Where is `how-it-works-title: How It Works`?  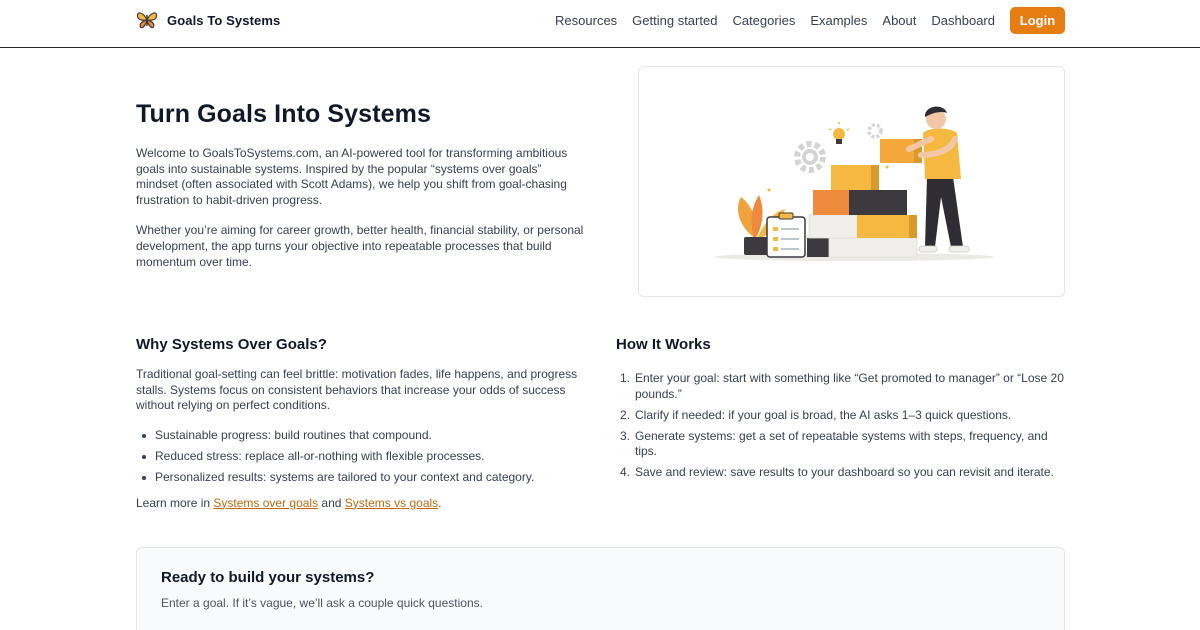
how-it-works-title: How It Works is located at coordinates (663, 344).